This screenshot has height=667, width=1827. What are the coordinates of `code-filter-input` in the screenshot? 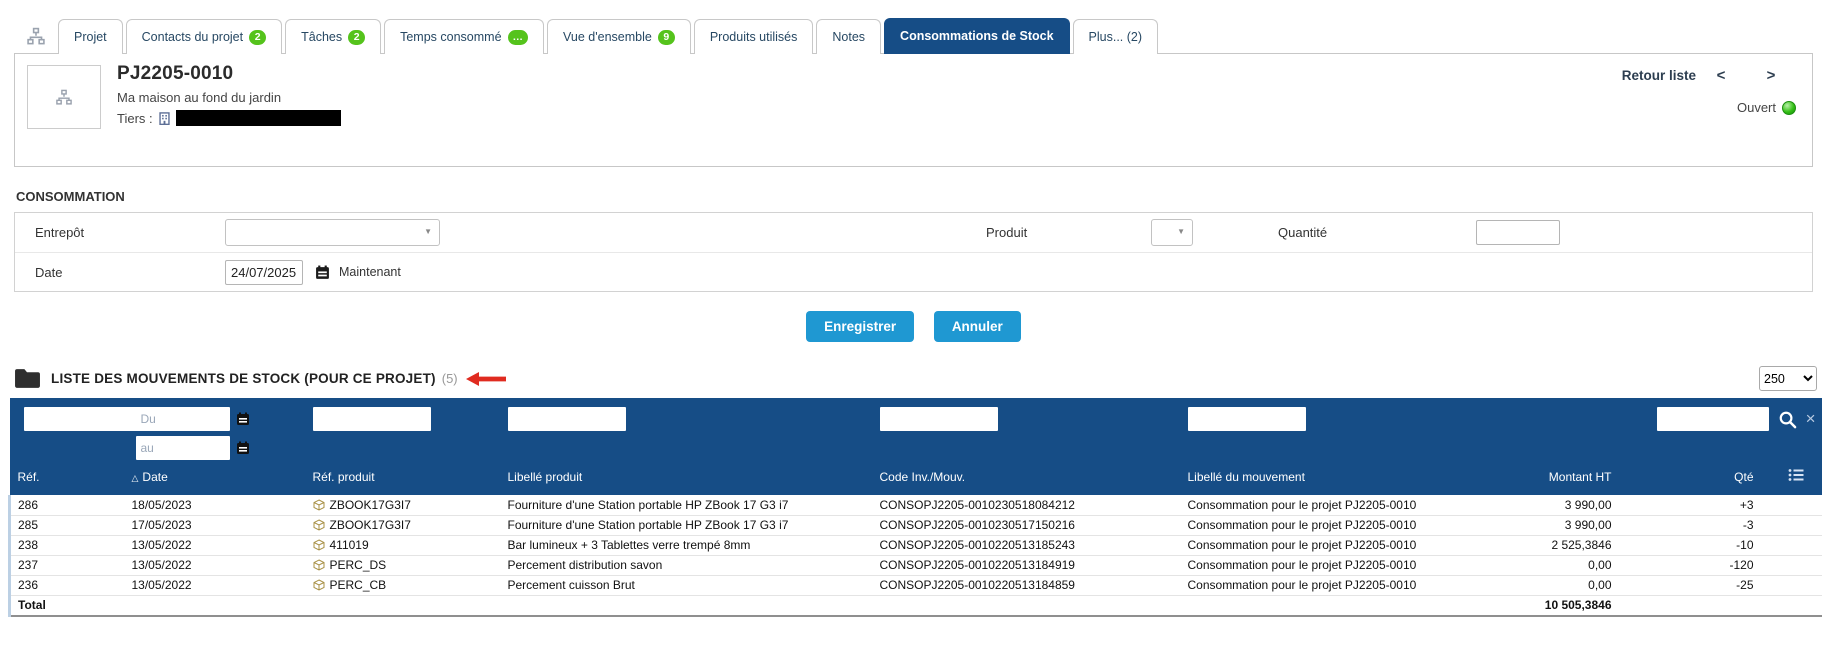 It's located at (938, 419).